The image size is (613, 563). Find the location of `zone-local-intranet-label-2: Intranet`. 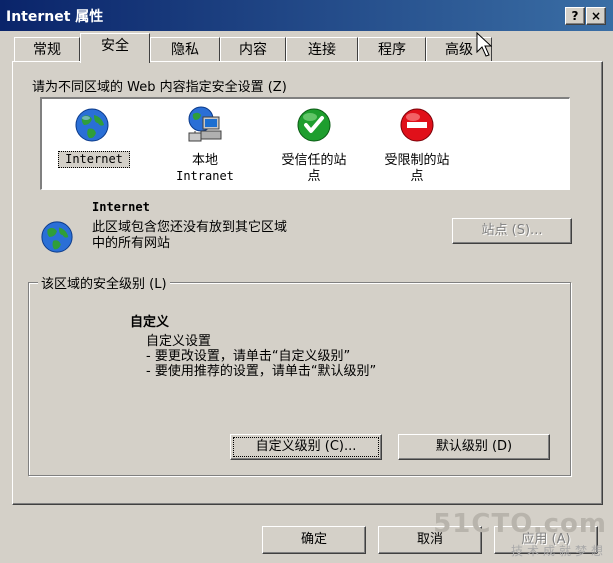

zone-local-intranet-label-2: Intranet is located at coordinates (205, 176).